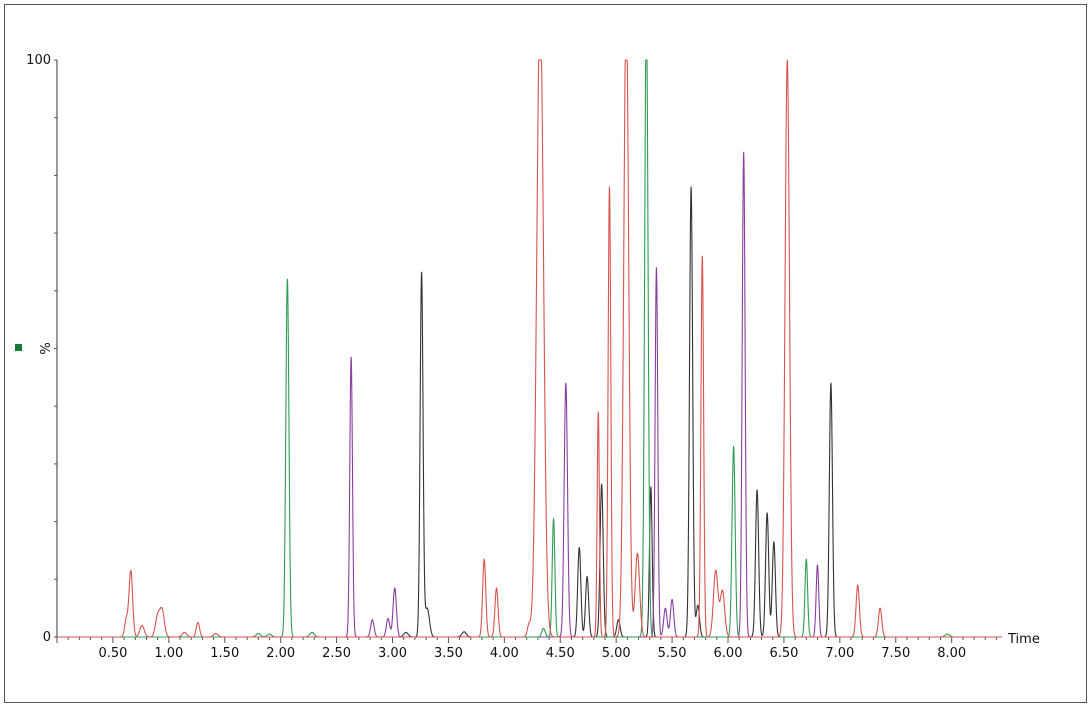 The image size is (1092, 709). What do you see at coordinates (895, 653) in the screenshot?
I see `x-tick-label: 7.50` at bounding box center [895, 653].